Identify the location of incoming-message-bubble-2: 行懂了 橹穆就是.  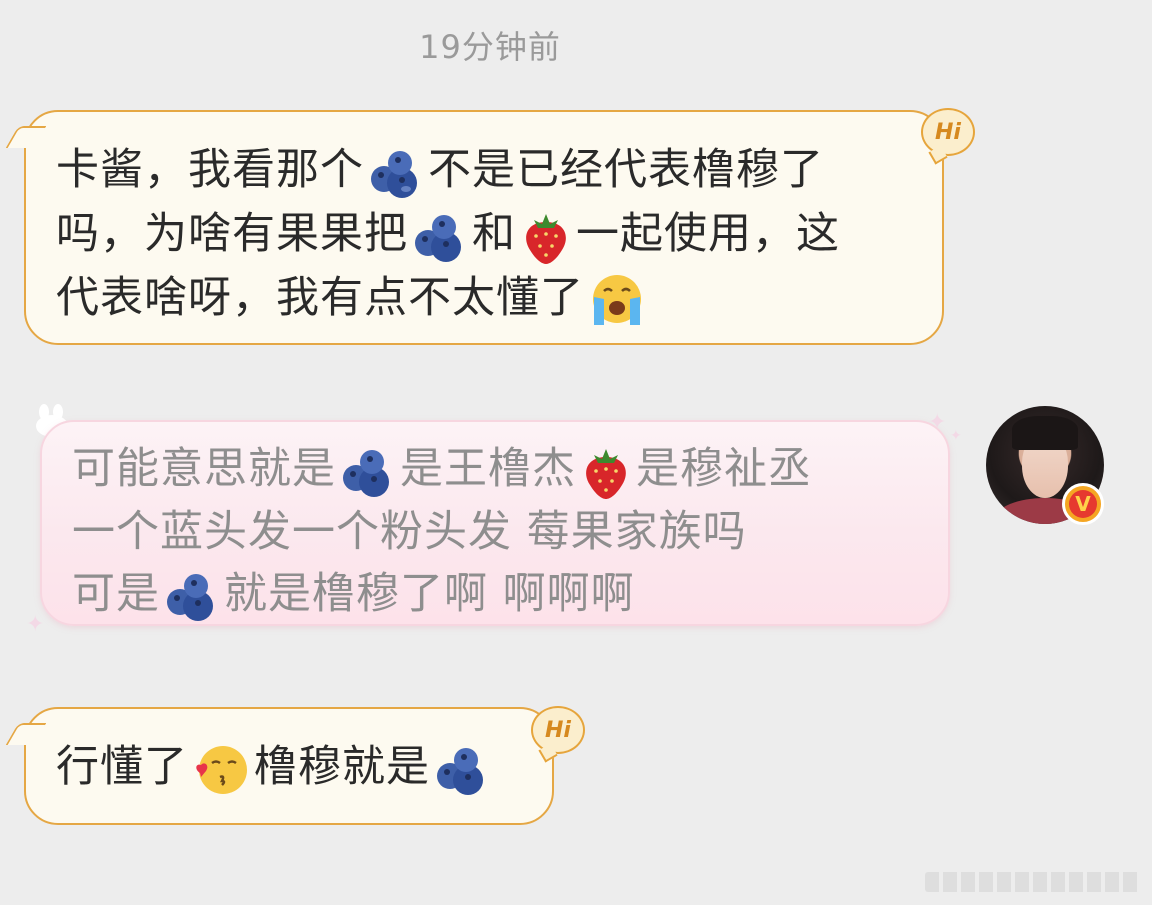
(289, 766).